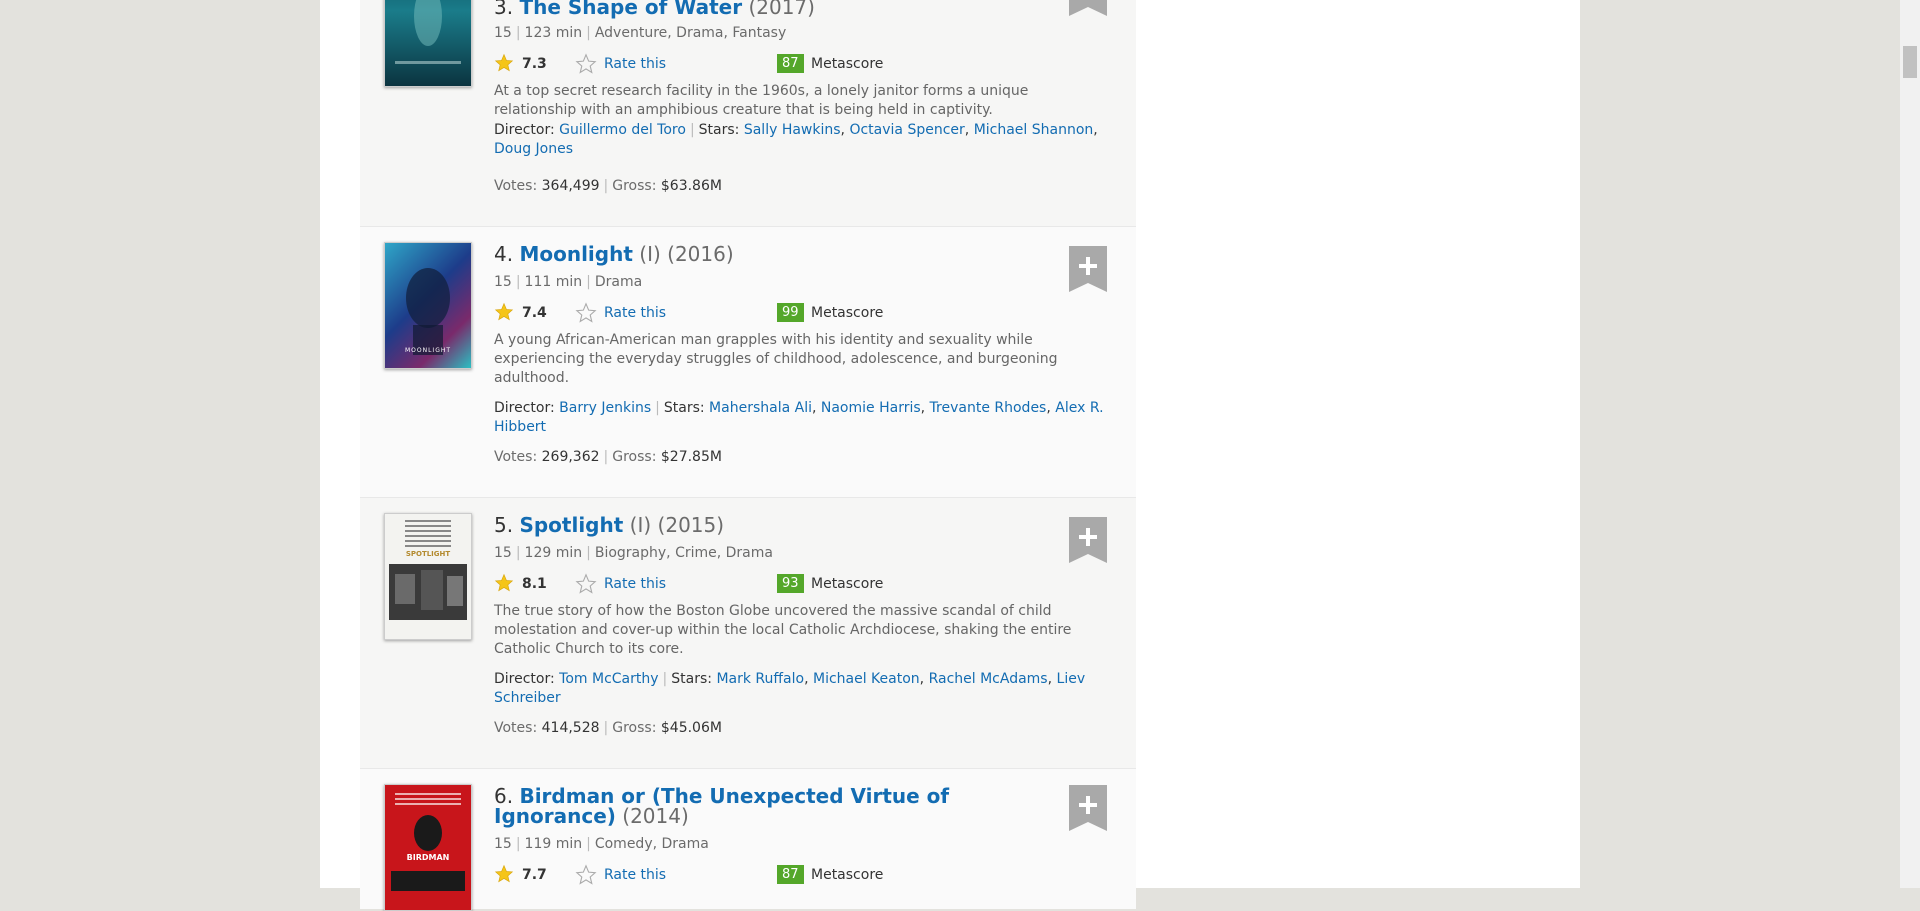  What do you see at coordinates (575, 254) in the screenshot?
I see `movie-title-link: Moonlight` at bounding box center [575, 254].